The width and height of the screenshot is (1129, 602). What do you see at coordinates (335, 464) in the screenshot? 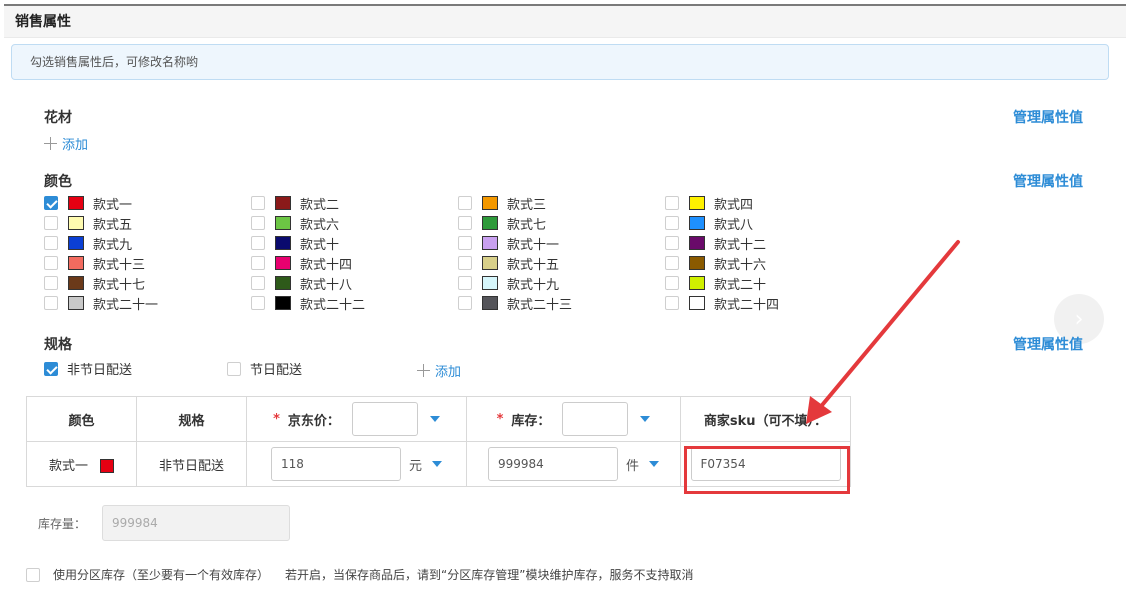
I see `price-input` at bounding box center [335, 464].